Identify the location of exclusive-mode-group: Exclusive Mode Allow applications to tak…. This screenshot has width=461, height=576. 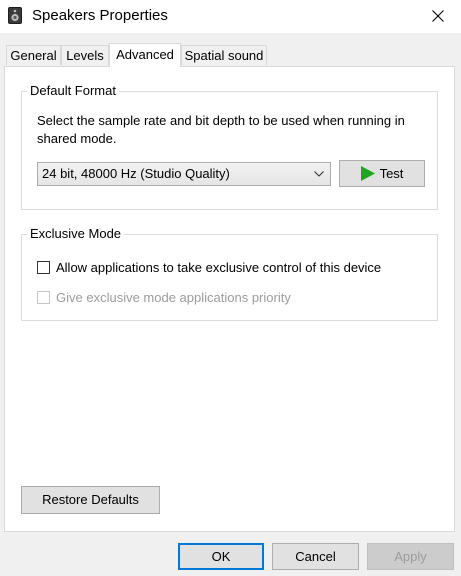
(229, 273).